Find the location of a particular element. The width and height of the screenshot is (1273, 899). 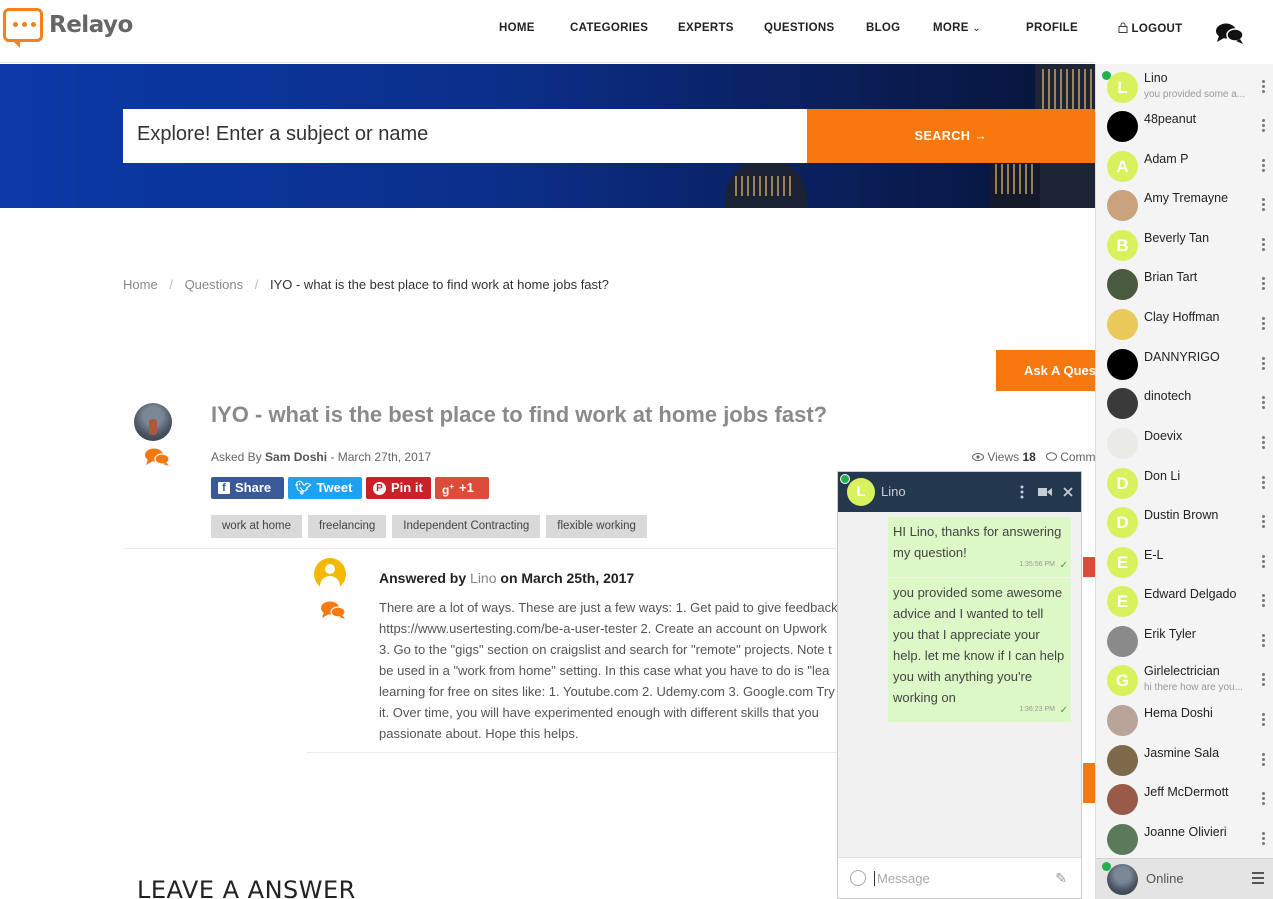

contact-item: Joanne Olivieri is located at coordinates (1184, 841).